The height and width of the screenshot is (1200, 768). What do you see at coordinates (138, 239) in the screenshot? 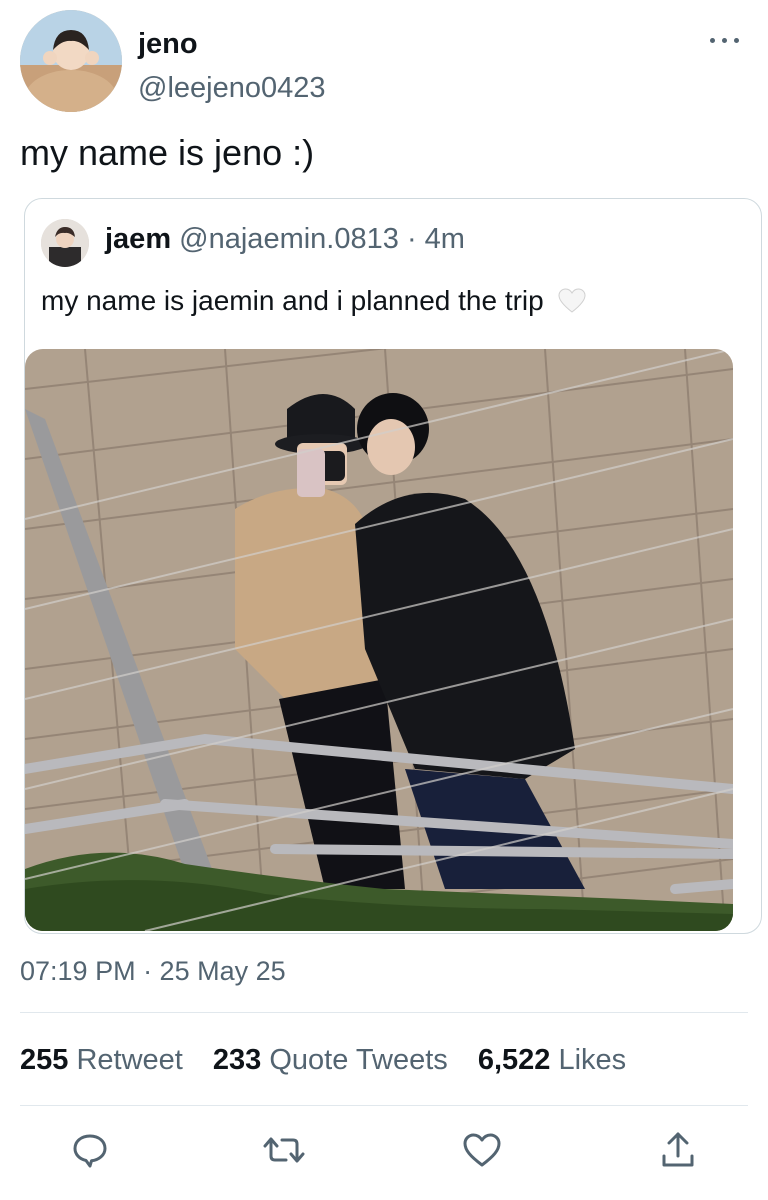
I see `quoted-author-name: jaem` at bounding box center [138, 239].